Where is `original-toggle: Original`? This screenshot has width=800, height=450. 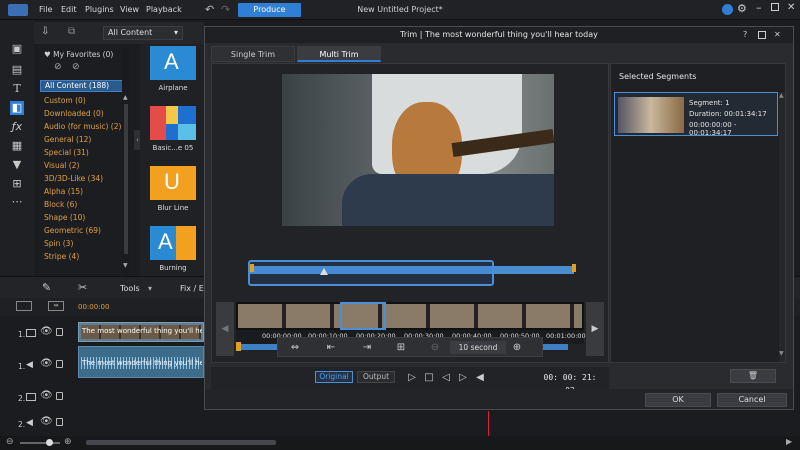 original-toggle: Original is located at coordinates (334, 377).